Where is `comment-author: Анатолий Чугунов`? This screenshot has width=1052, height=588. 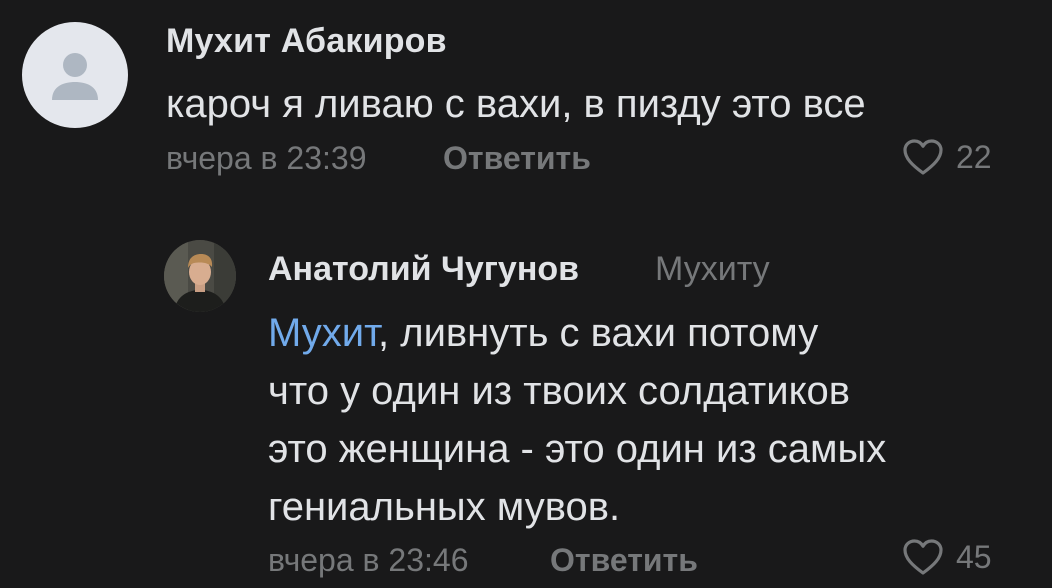
comment-author: Анатолий Чугунов is located at coordinates (423, 269).